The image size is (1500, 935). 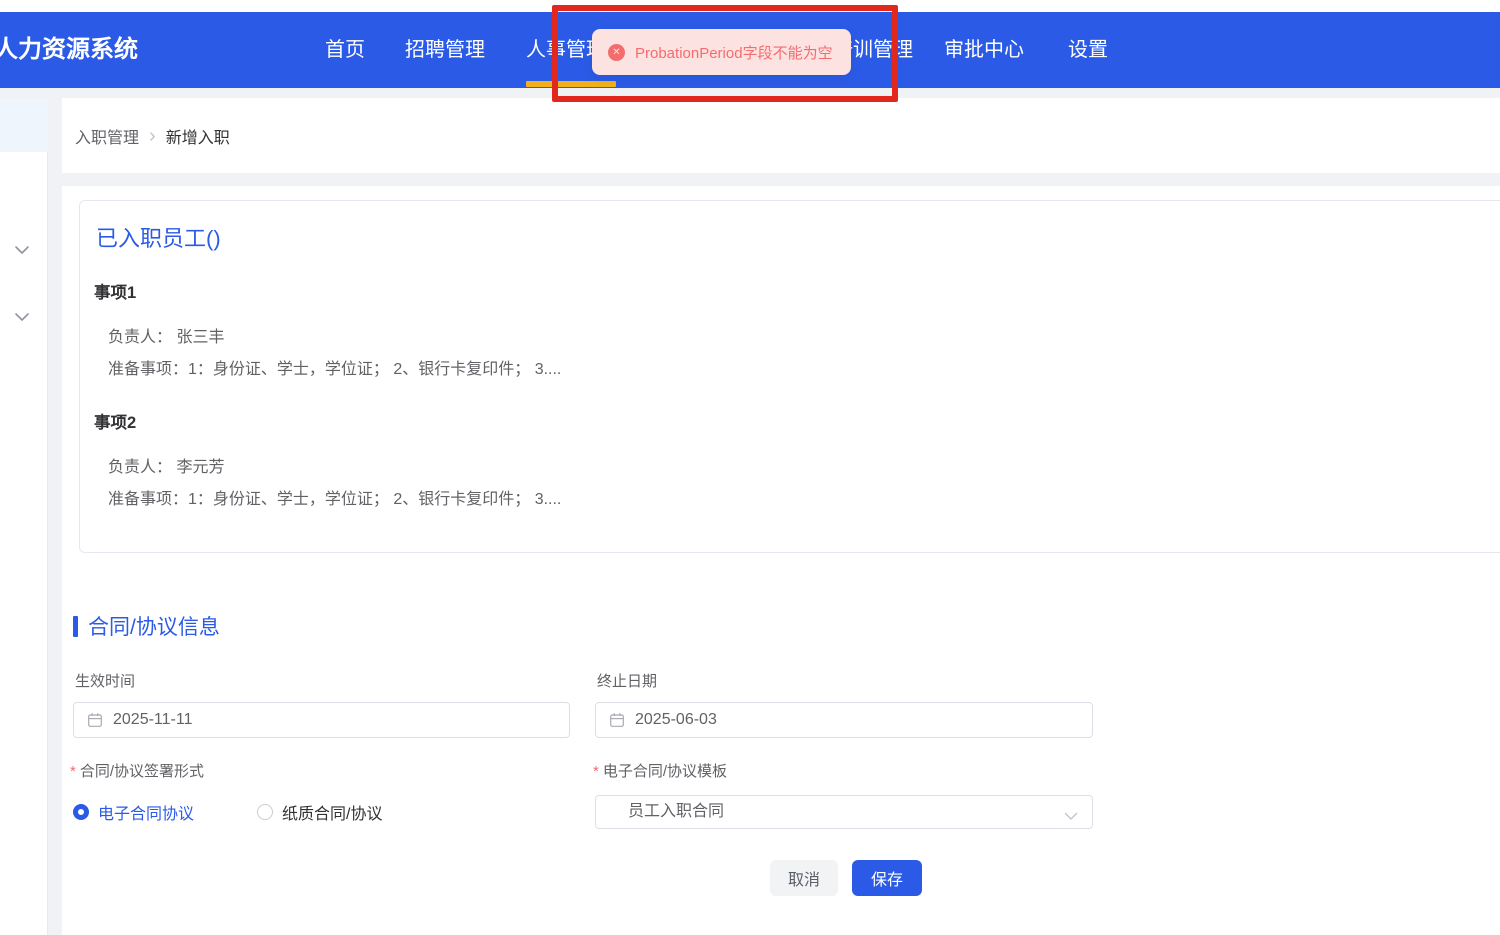 What do you see at coordinates (227, 812) in the screenshot?
I see `sign-type-radio-group: 电子合同协议 纸质合同/协议` at bounding box center [227, 812].